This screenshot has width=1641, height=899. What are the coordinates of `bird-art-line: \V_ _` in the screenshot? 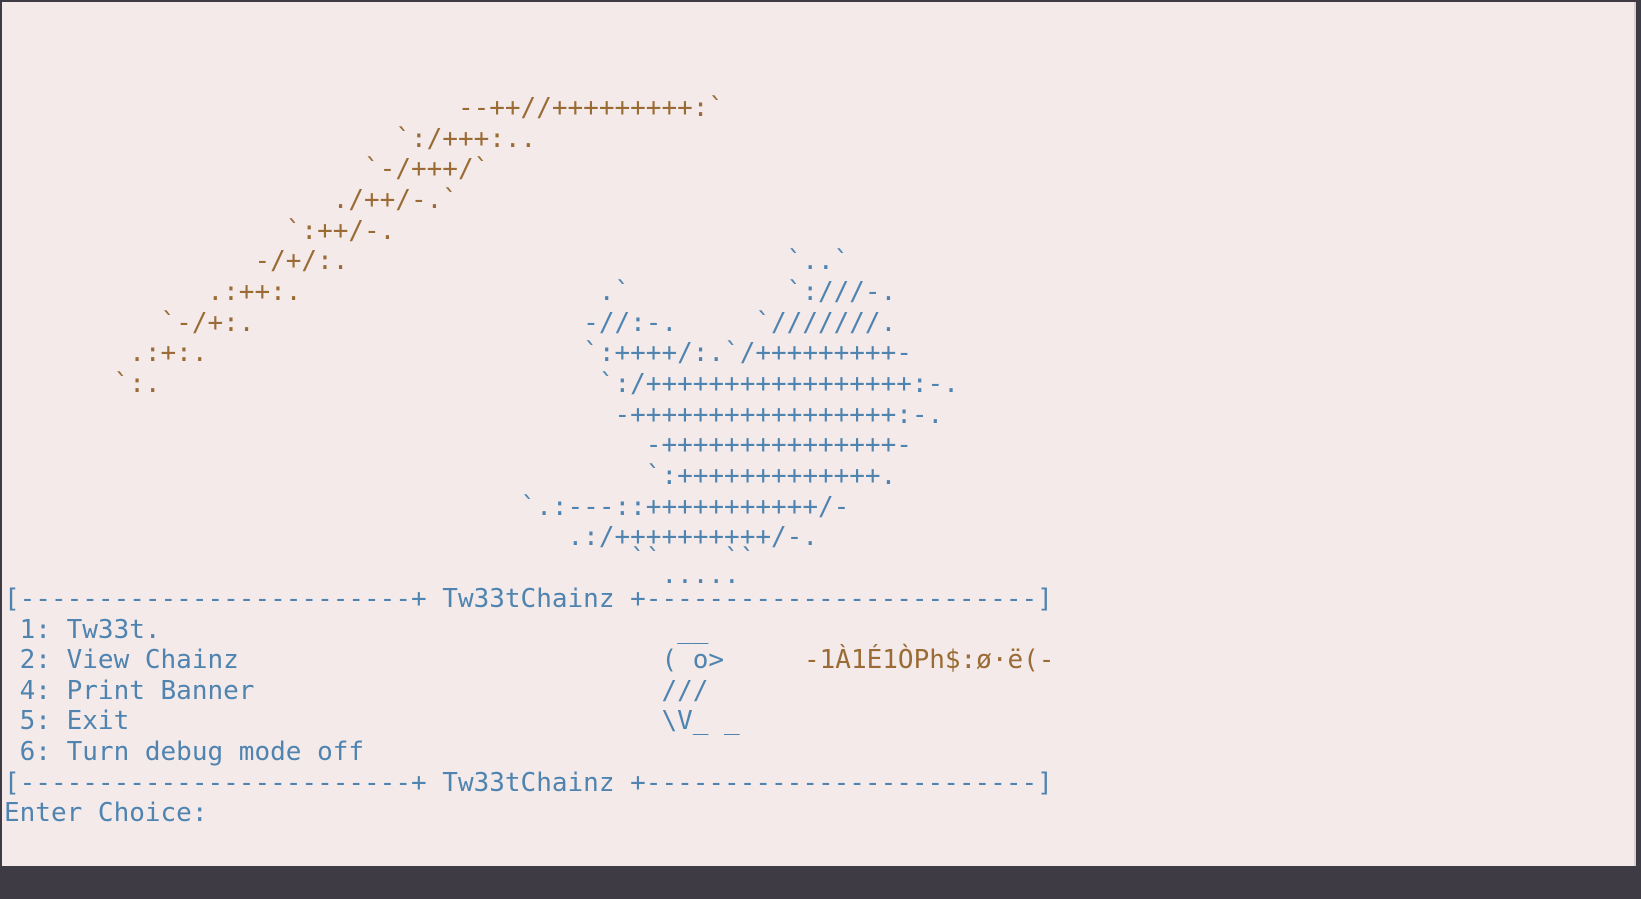 It's located at (372, 721).